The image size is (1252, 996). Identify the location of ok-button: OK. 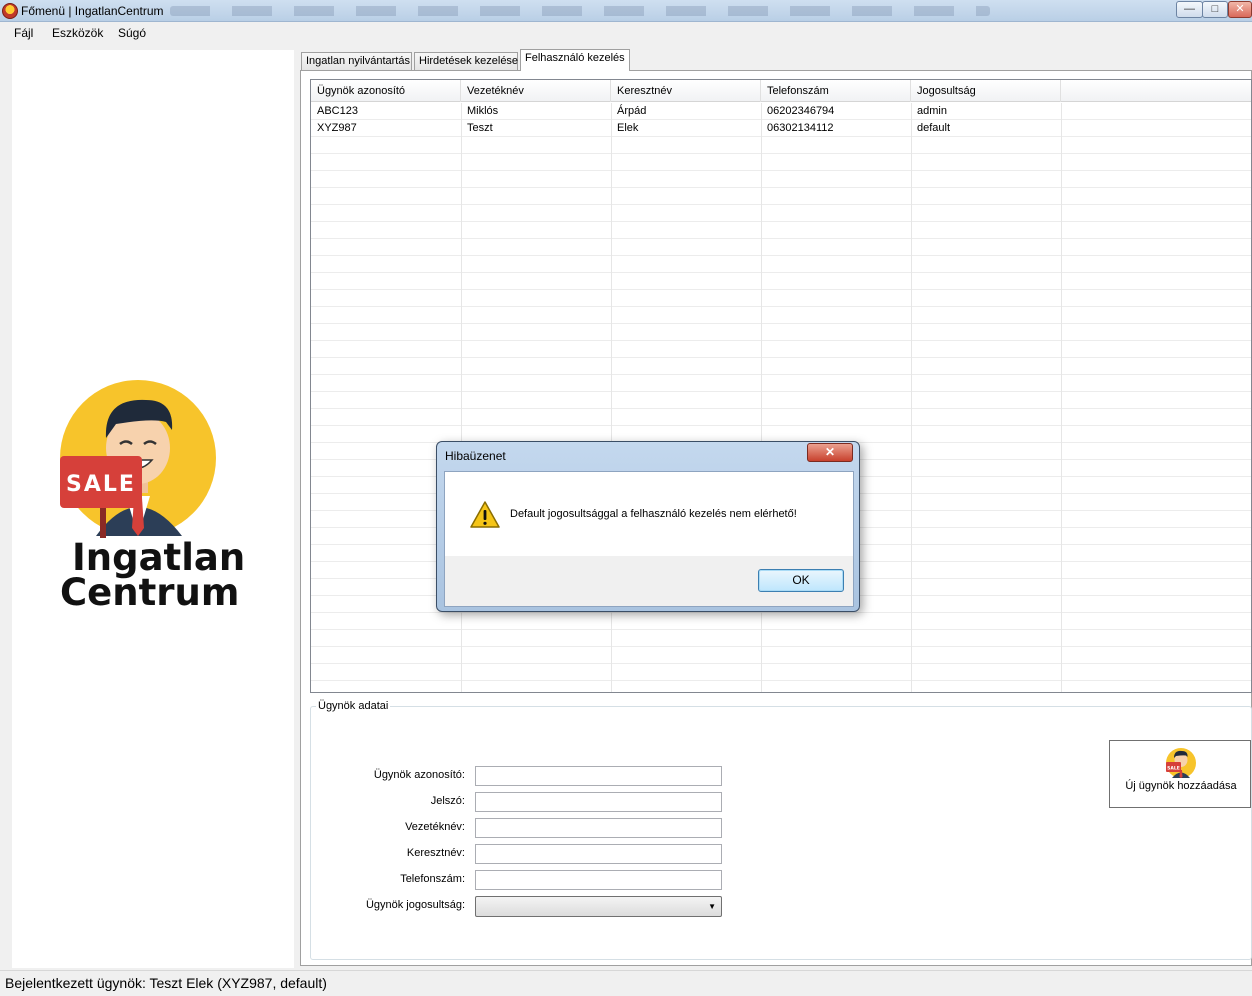
(801, 580).